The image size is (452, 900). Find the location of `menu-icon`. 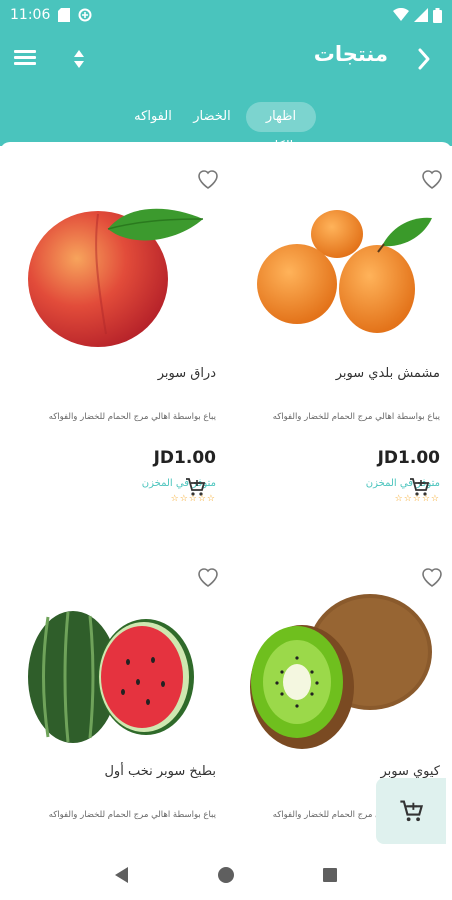

menu-icon is located at coordinates (26, 59).